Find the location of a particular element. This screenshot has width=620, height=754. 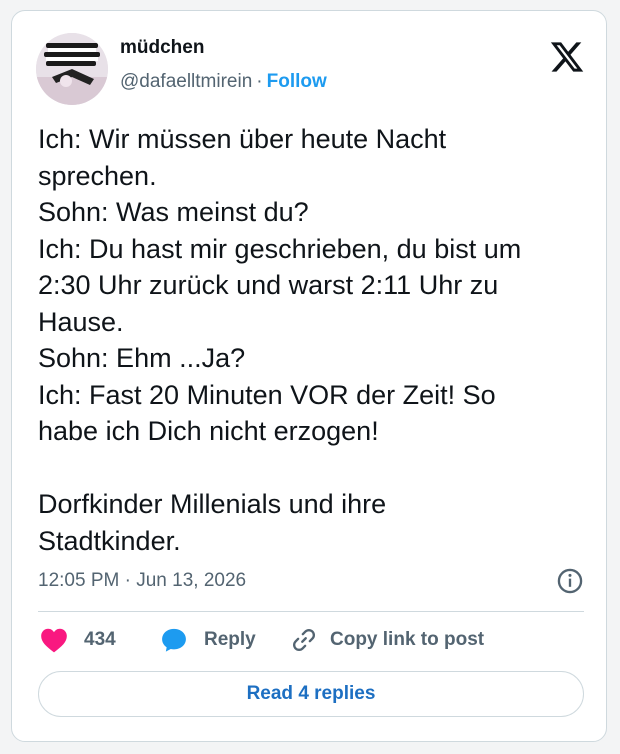

read-replies-label: Read 4 replies is located at coordinates (311, 693).